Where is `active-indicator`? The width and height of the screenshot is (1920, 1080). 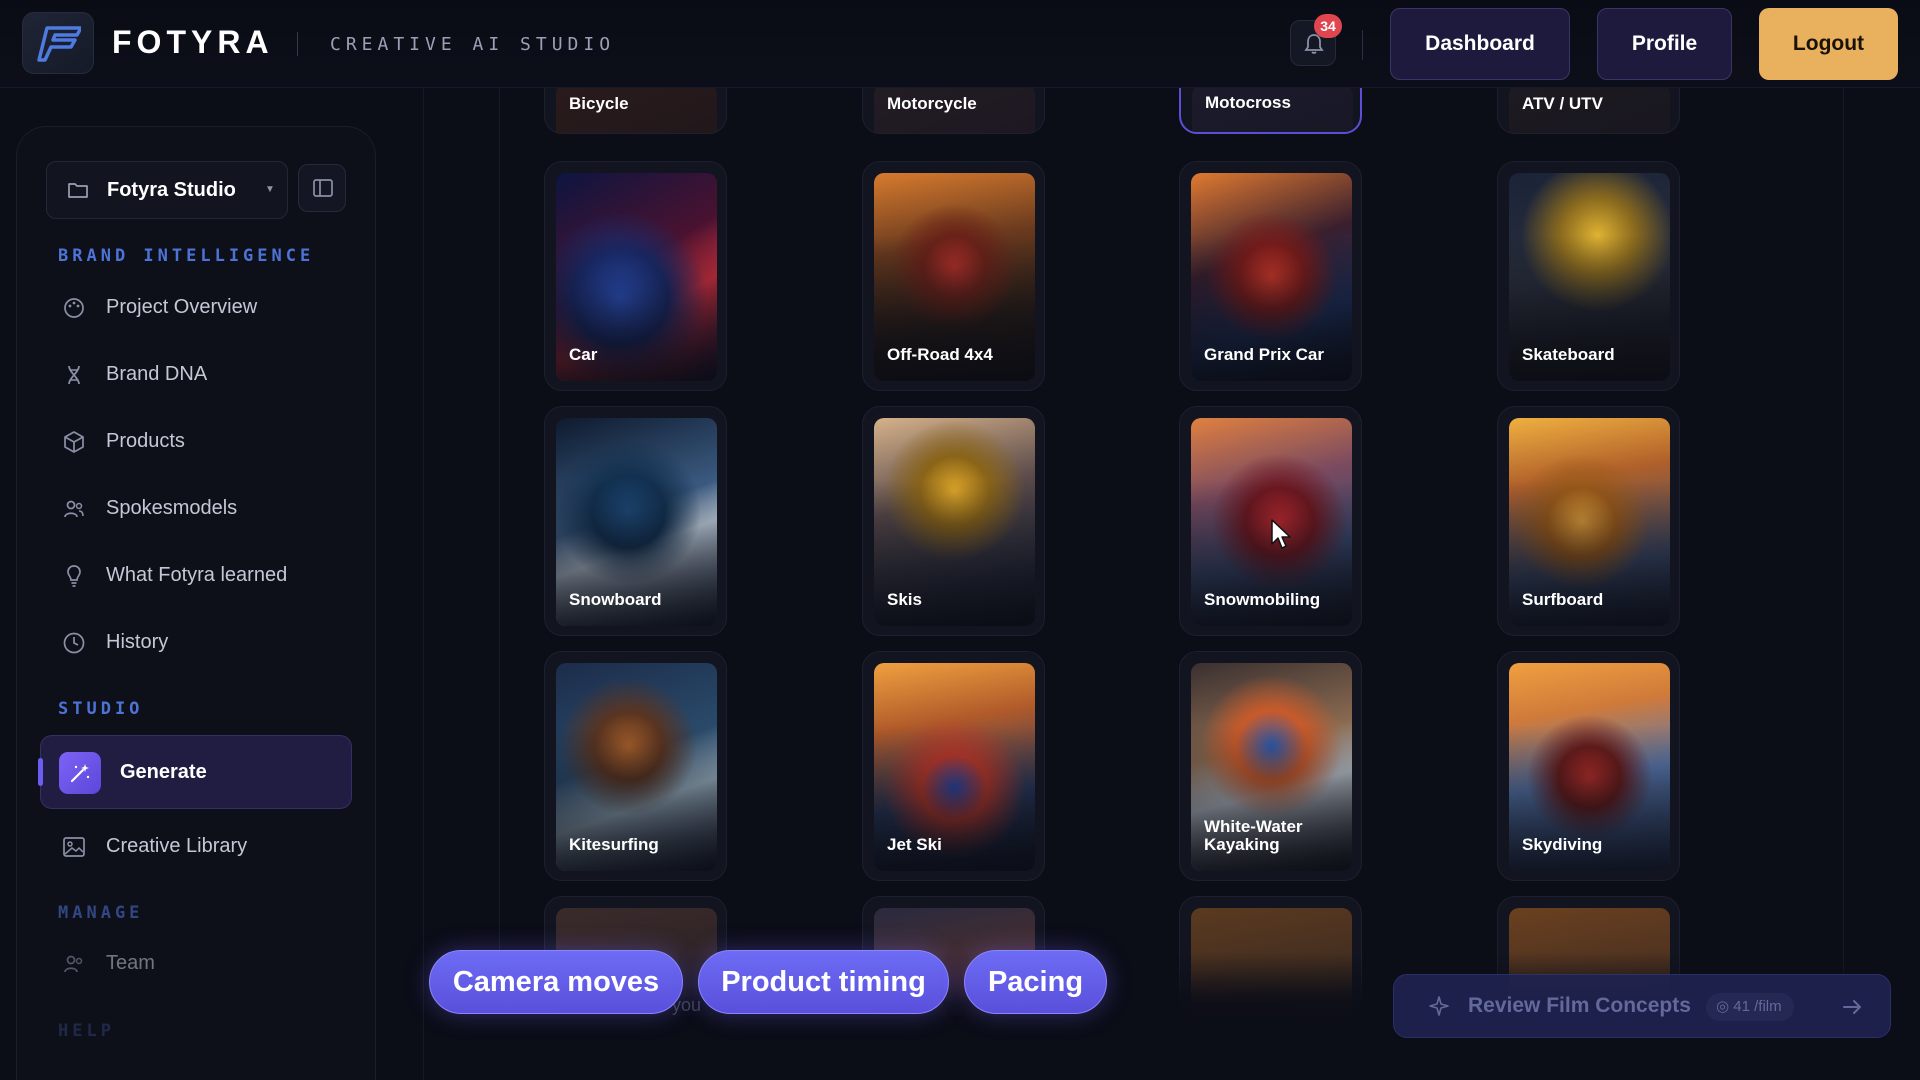 active-indicator is located at coordinates (40, 772).